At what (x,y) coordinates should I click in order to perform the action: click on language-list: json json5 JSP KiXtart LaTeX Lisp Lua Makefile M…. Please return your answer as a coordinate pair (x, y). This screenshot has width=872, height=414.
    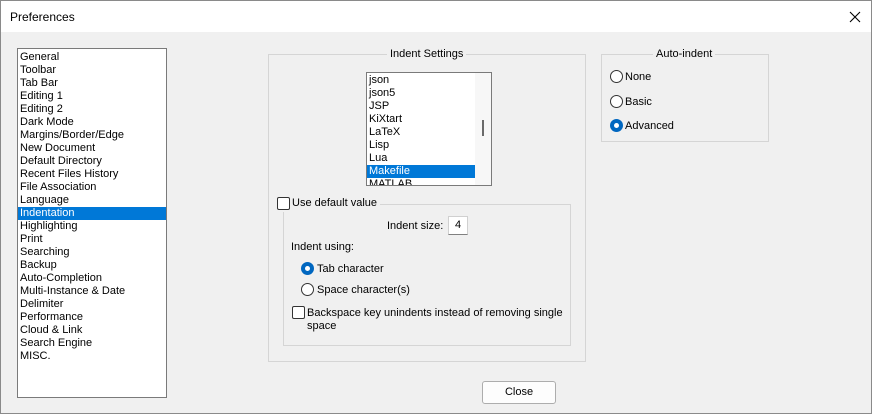
    Looking at the image, I should click on (429, 129).